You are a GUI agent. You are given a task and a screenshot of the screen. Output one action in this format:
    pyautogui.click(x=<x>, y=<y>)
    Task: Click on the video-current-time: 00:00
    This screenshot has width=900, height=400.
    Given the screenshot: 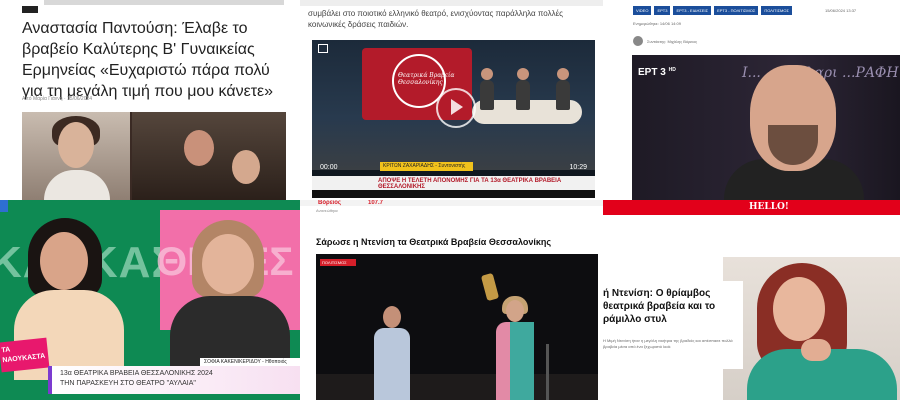 What is the action you would take?
    pyautogui.click(x=329, y=167)
    